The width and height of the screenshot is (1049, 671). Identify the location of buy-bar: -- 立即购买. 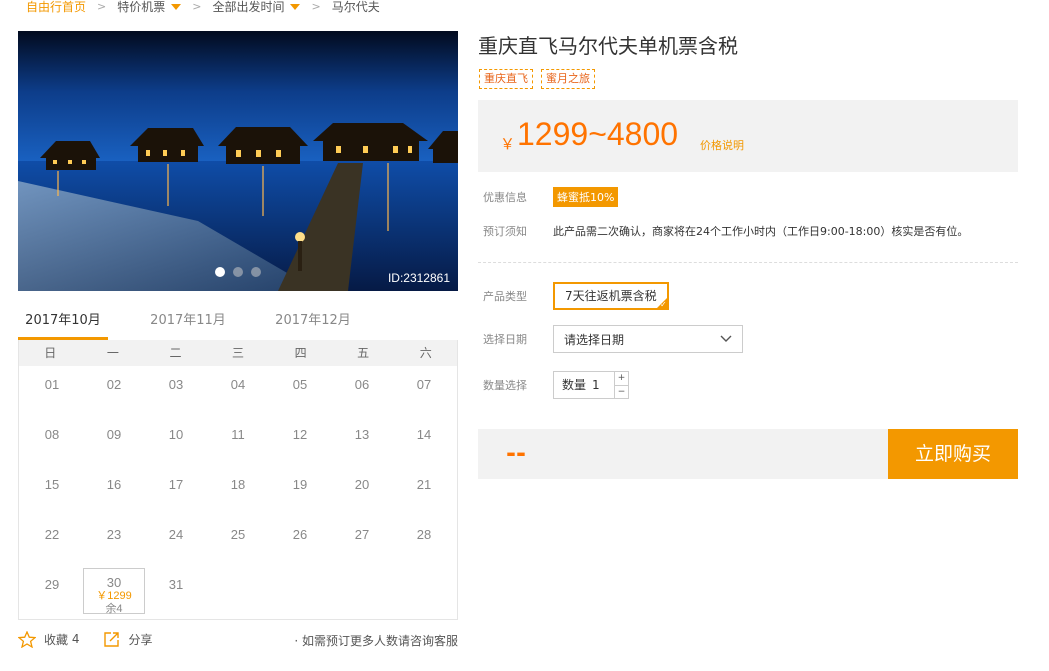
(748, 454).